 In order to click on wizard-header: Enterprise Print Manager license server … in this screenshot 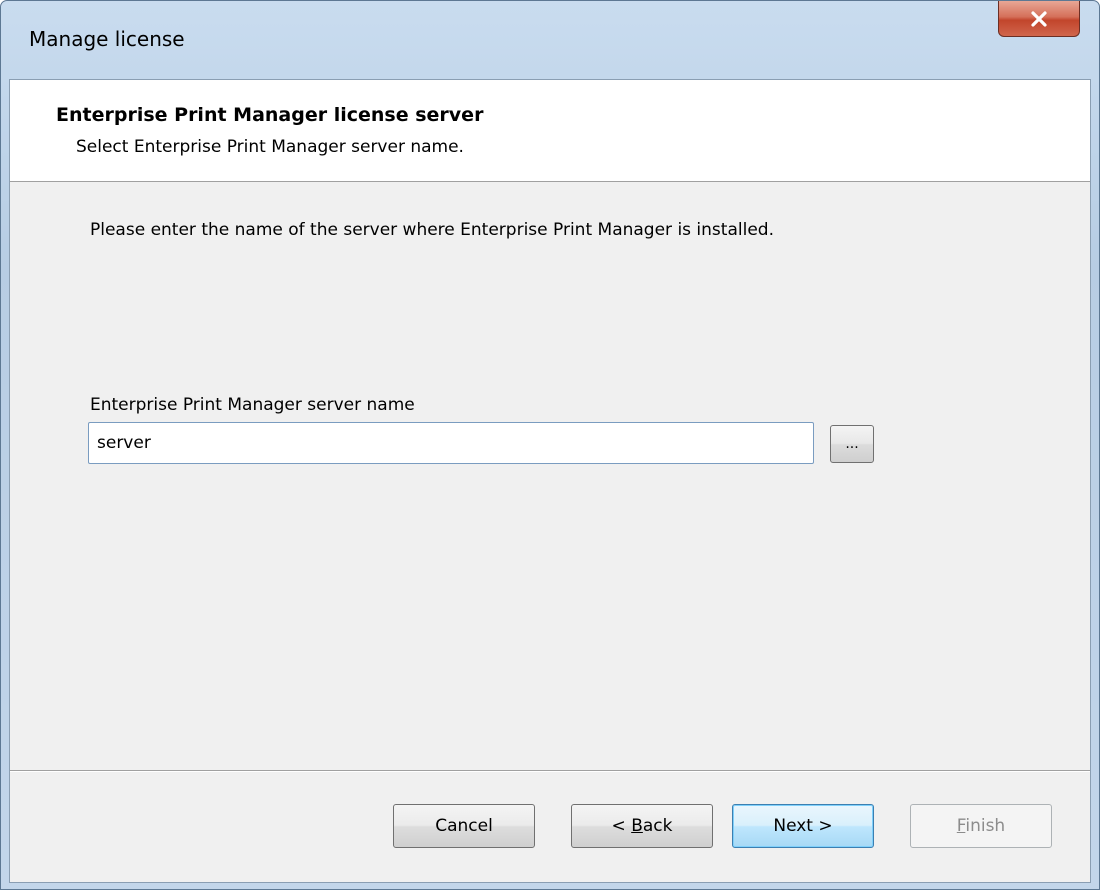, I will do `click(550, 131)`.